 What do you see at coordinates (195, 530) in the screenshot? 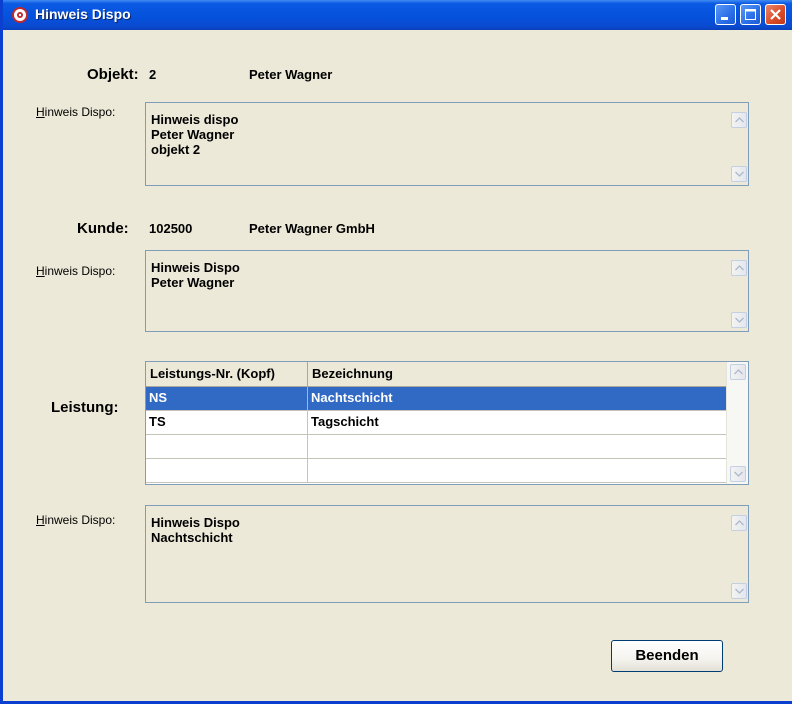
I see `leistung-hint-text: Hinweis Dispo Nachtschicht` at bounding box center [195, 530].